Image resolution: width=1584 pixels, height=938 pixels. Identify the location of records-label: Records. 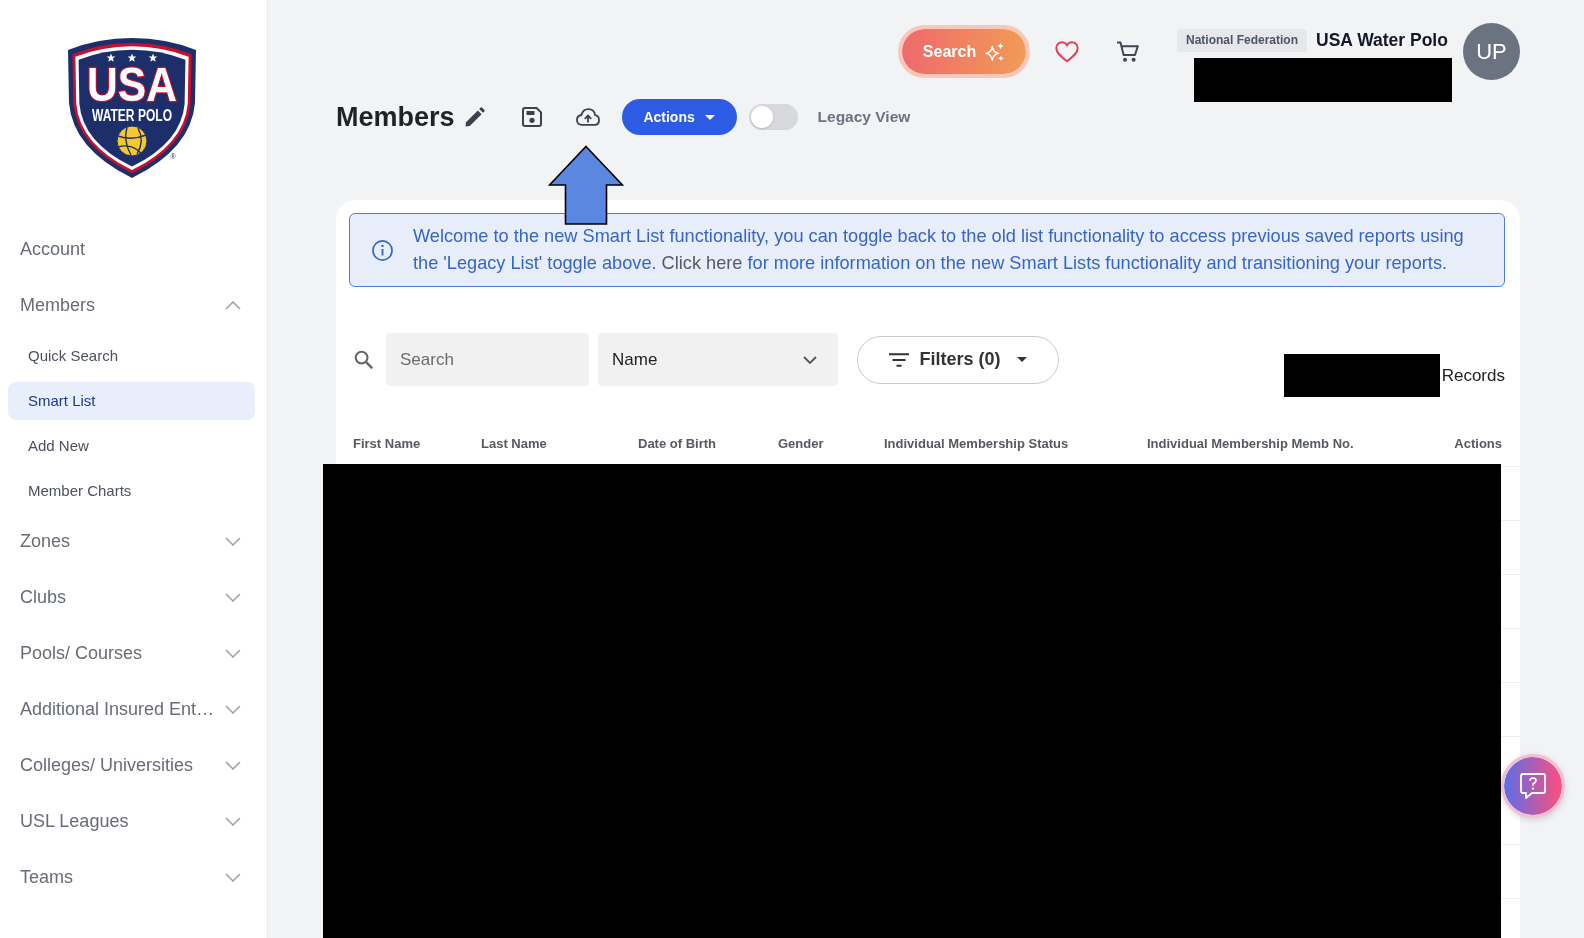
(1473, 375).